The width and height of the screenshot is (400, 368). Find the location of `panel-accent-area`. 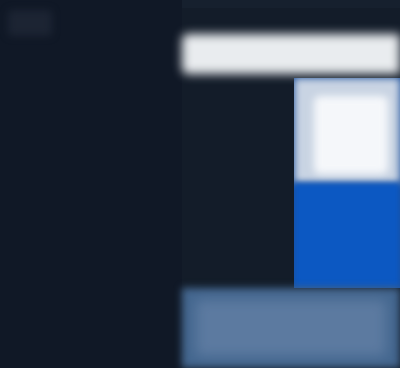

panel-accent-area is located at coordinates (347, 235).